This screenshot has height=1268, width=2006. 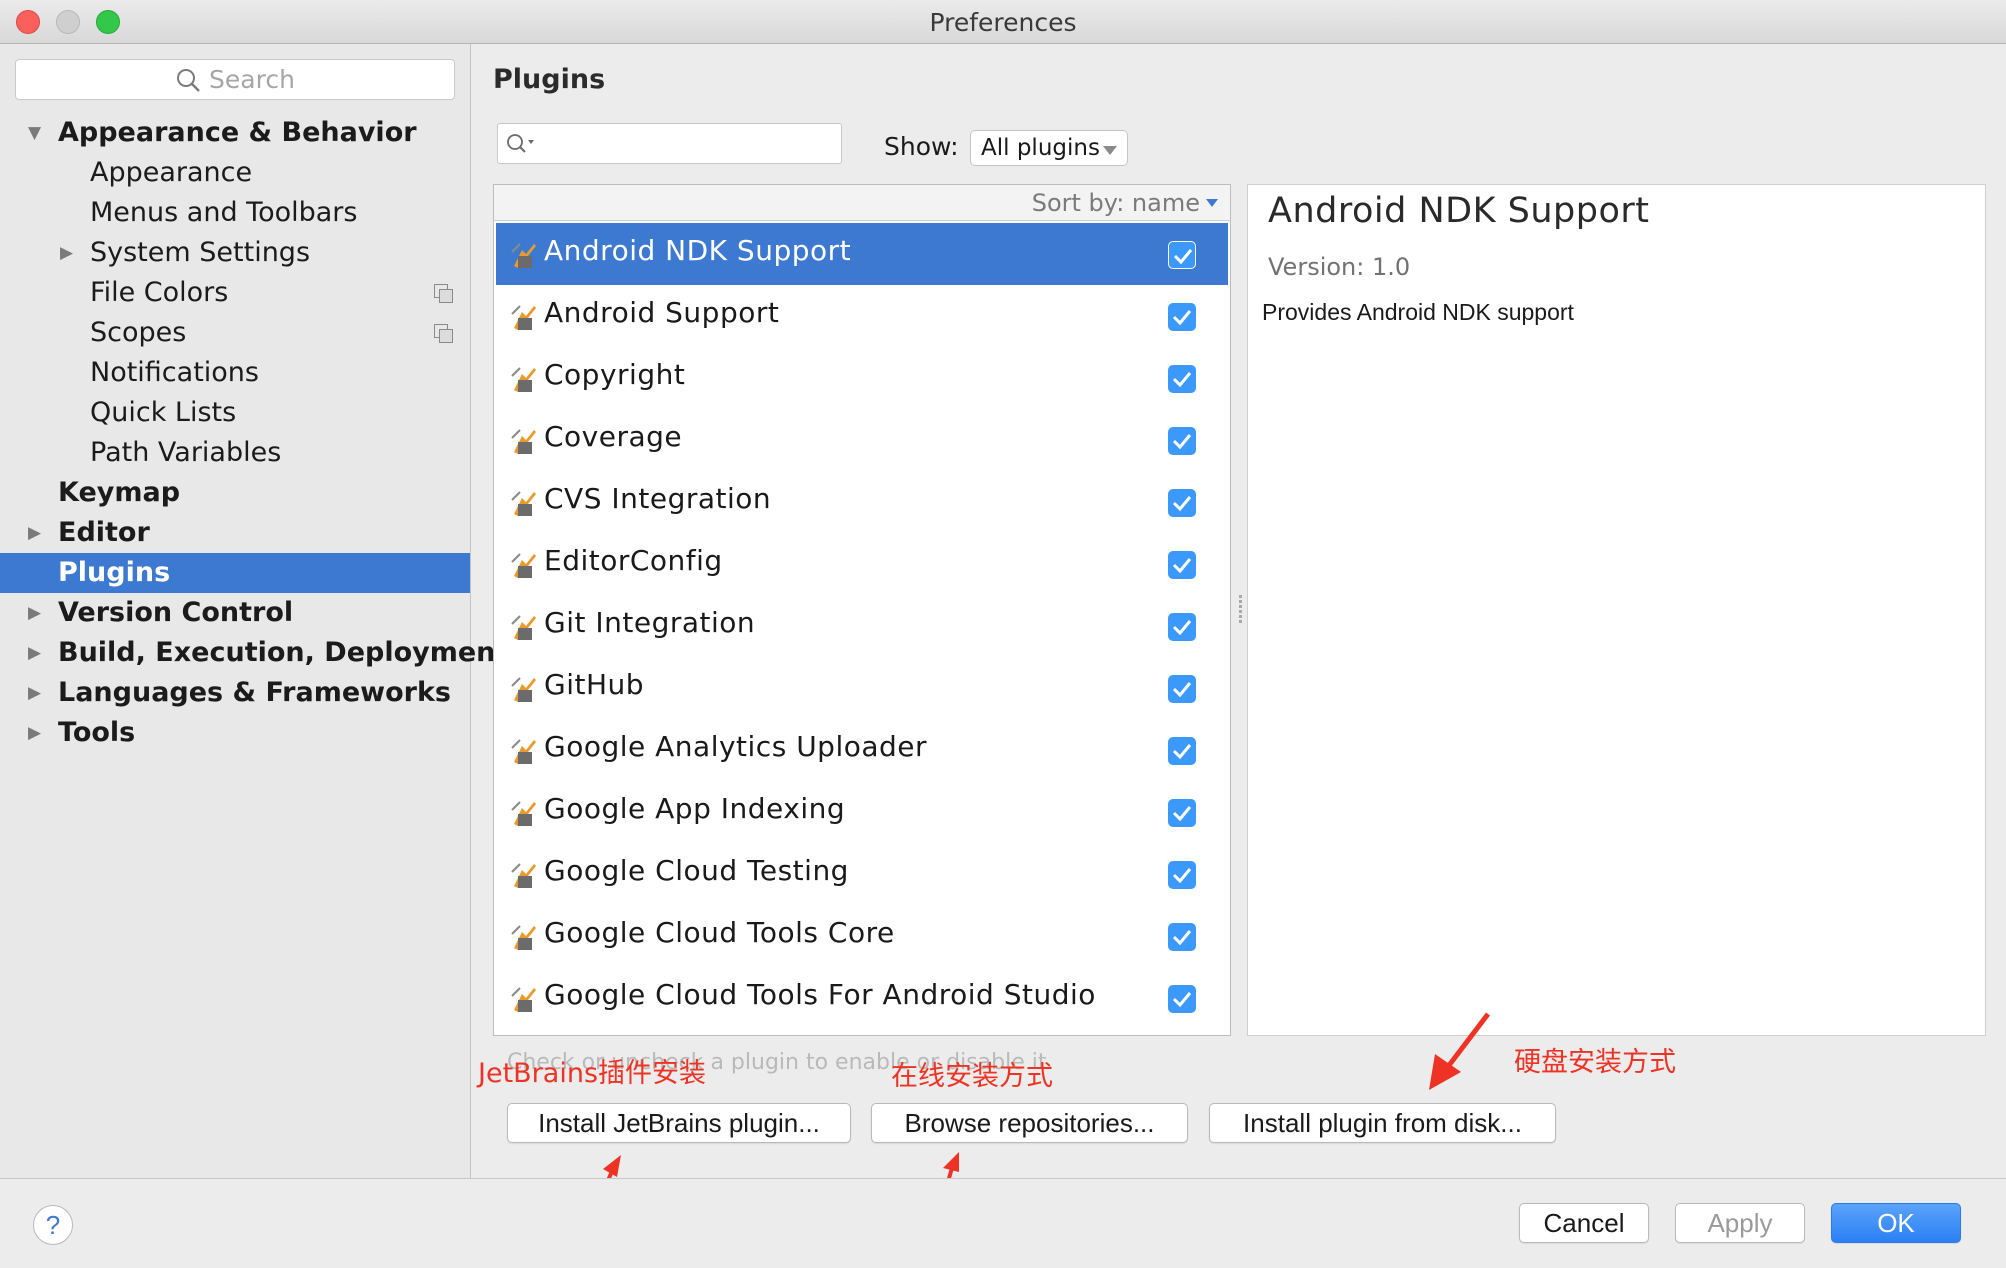 I want to click on chevron-down-icon: ▼, so click(x=34, y=133).